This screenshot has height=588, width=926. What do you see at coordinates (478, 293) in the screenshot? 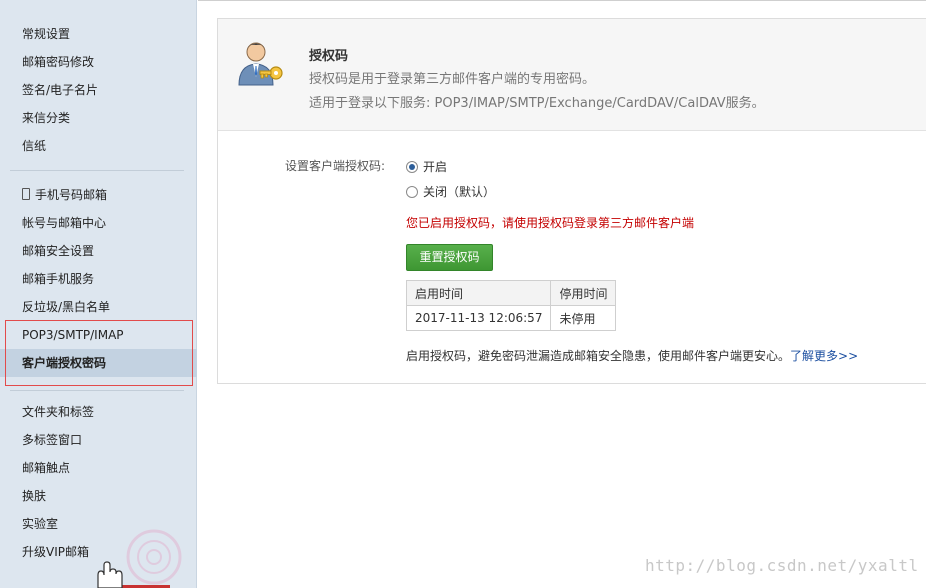
I see `column-enabled-time: 启用时间` at bounding box center [478, 293].